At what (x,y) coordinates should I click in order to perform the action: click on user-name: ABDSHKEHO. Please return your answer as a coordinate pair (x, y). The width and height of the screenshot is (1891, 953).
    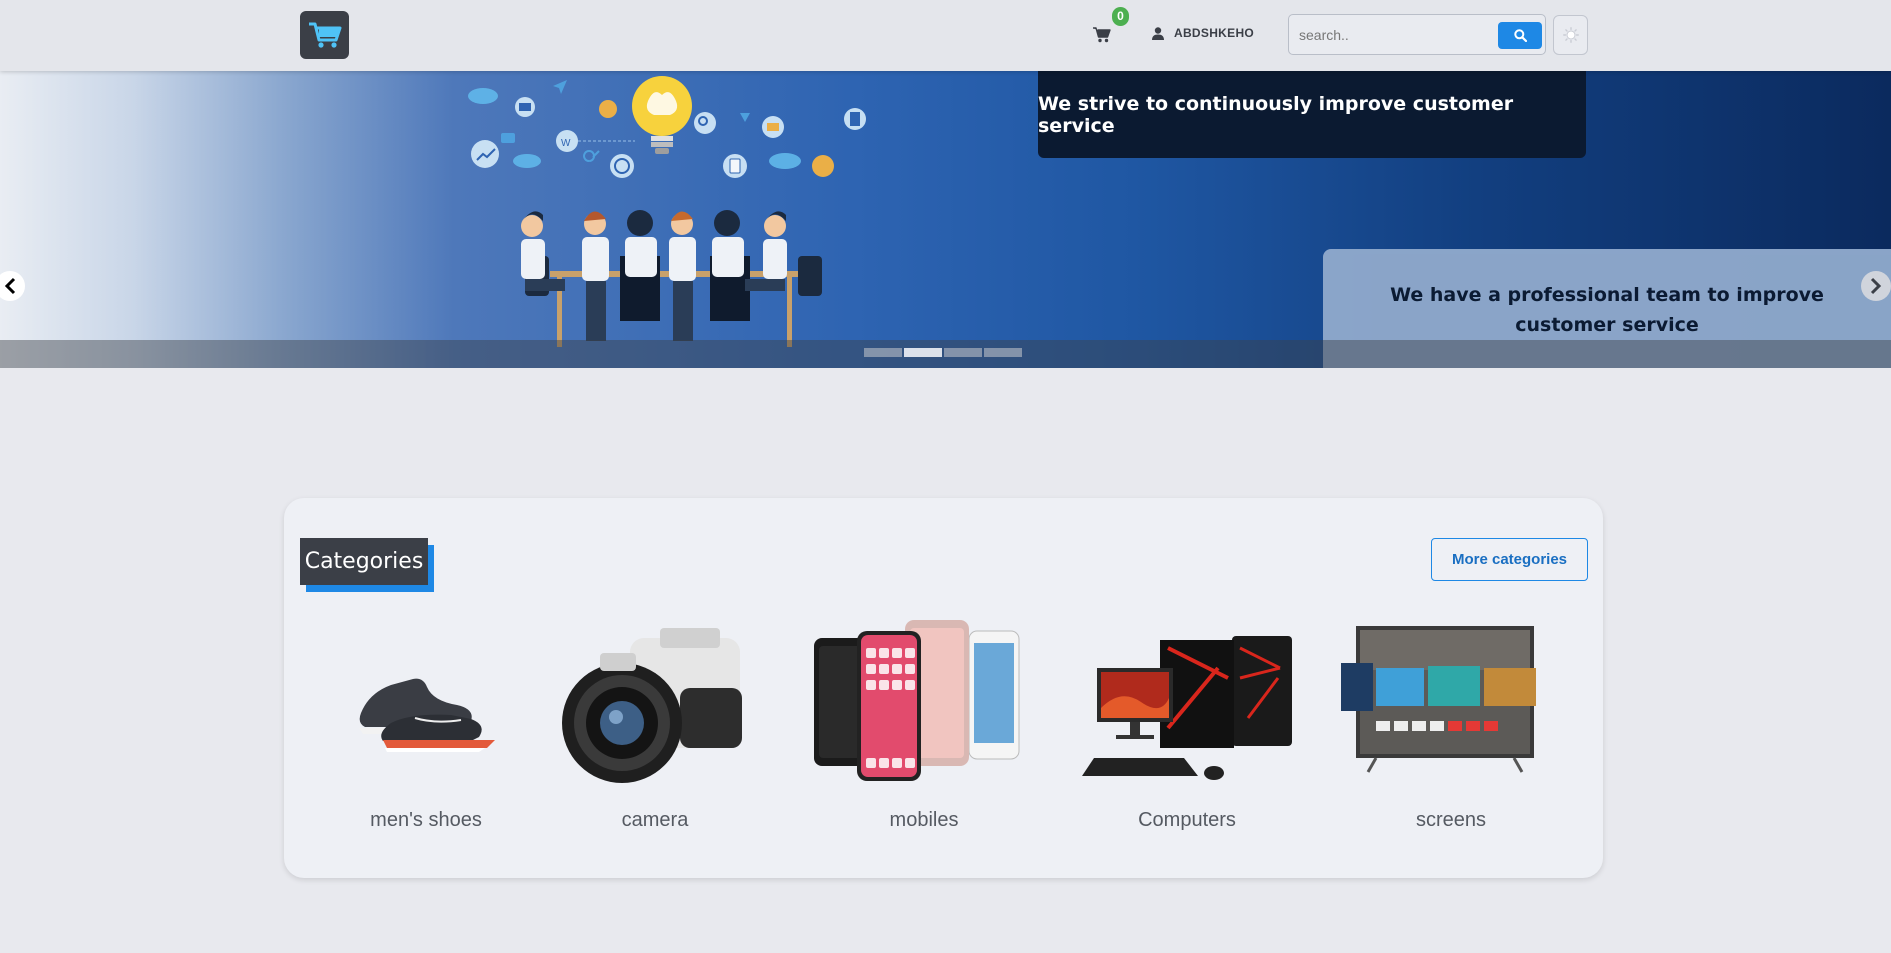
    Looking at the image, I should click on (1214, 33).